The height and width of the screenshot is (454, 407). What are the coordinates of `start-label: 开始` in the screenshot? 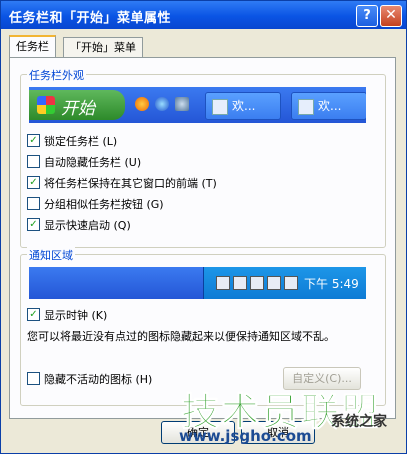 It's located at (78, 109).